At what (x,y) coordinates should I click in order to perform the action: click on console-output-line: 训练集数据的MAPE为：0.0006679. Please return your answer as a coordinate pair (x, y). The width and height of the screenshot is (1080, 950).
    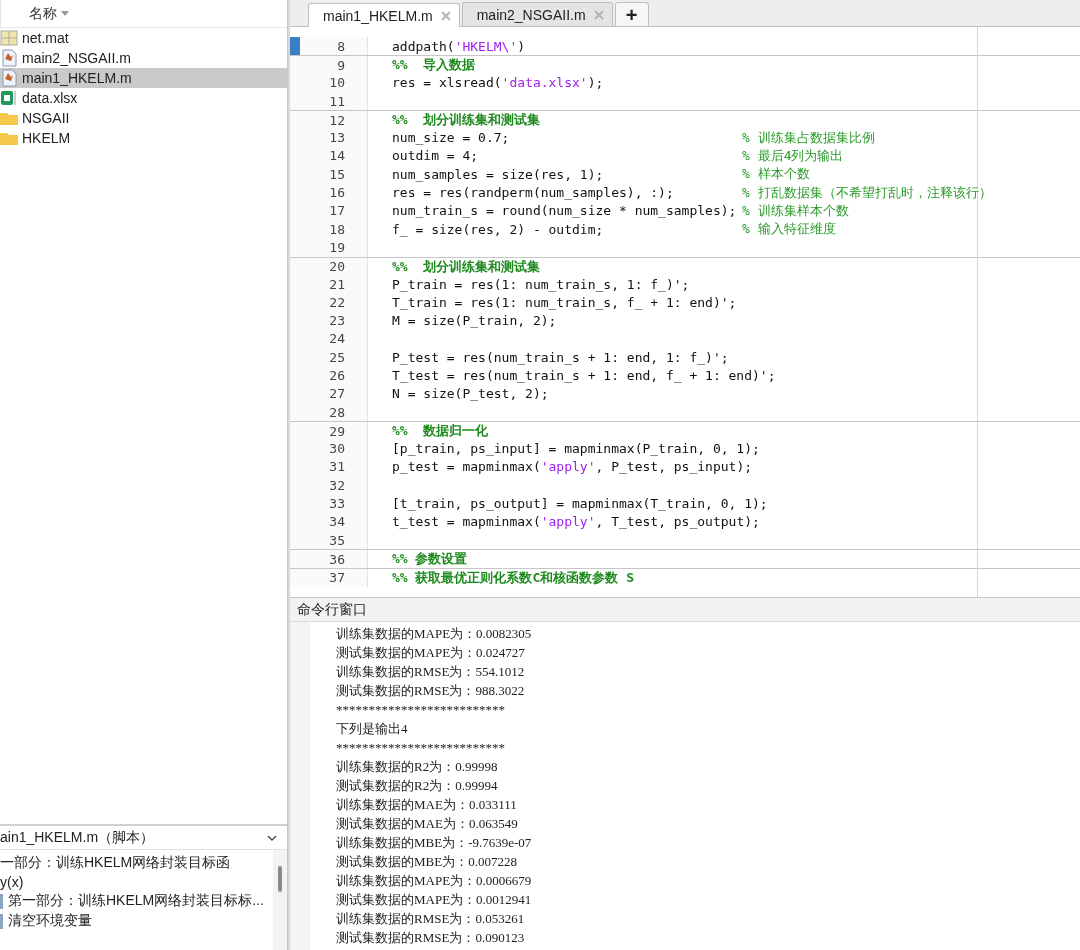
    Looking at the image, I should click on (434, 881).